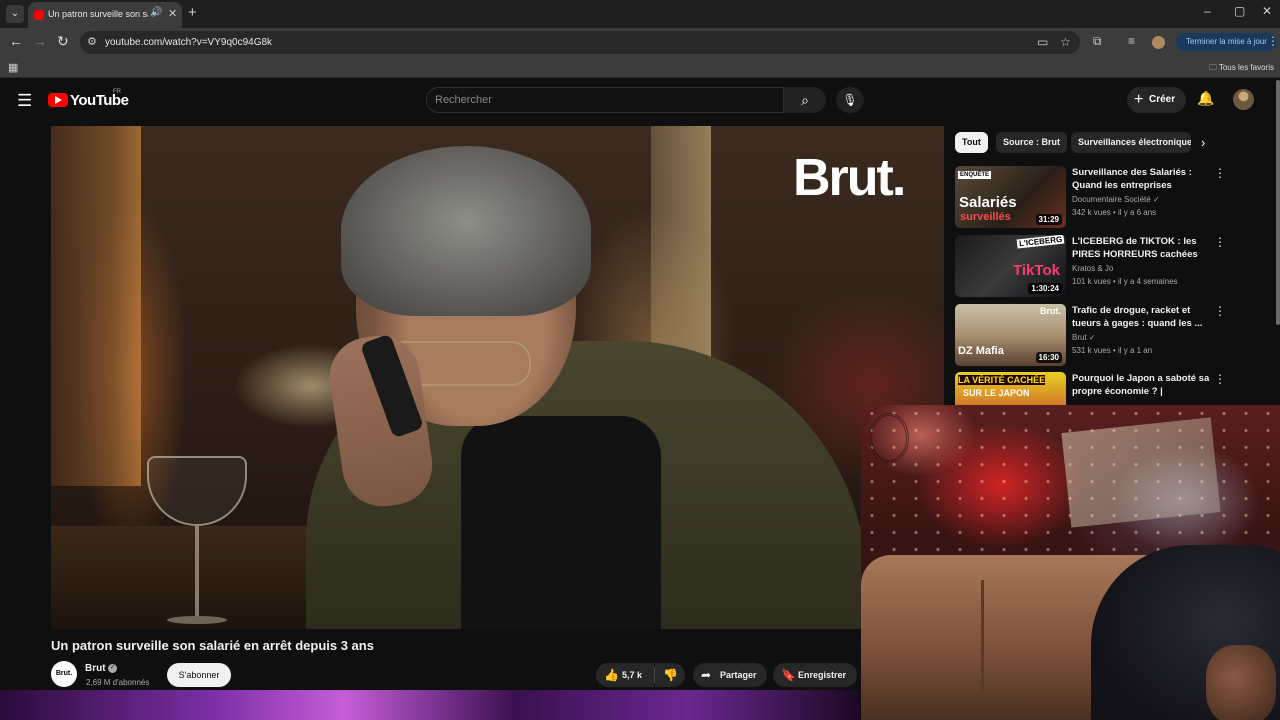 Image resolution: width=1280 pixels, height=720 pixels. What do you see at coordinates (738, 675) in the screenshot?
I see `share-label: Partager` at bounding box center [738, 675].